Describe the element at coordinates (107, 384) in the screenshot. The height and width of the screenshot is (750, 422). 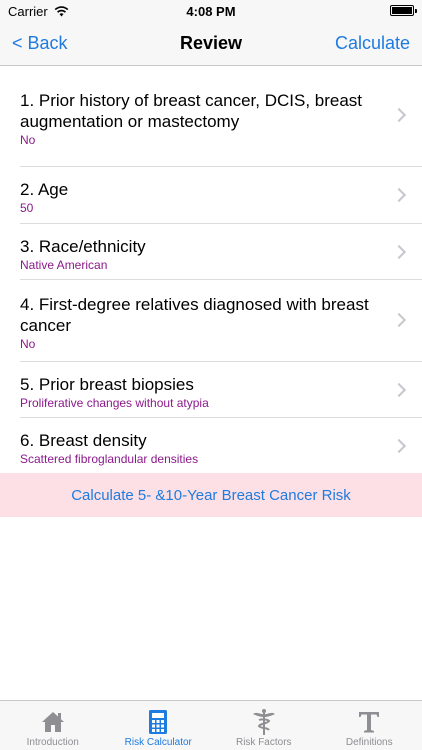
I see `item-title: 5. Prior breast biopsies` at that location.